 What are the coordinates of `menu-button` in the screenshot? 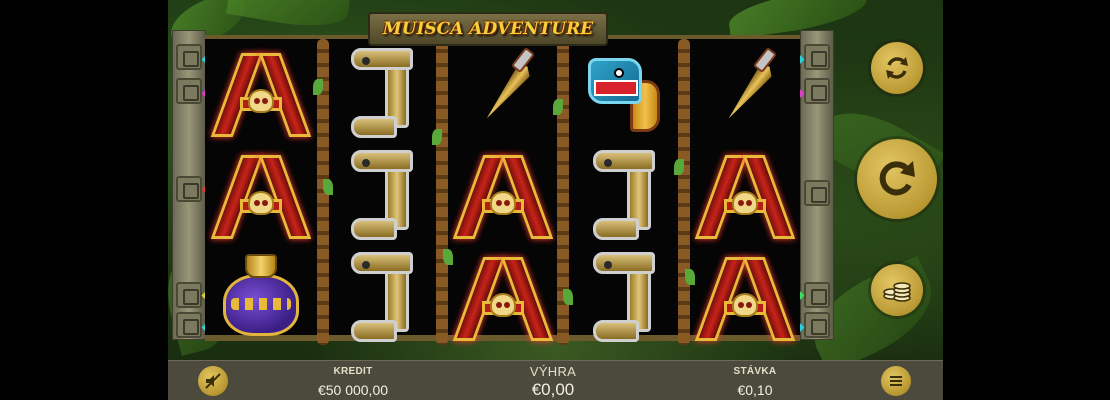 It's located at (896, 381).